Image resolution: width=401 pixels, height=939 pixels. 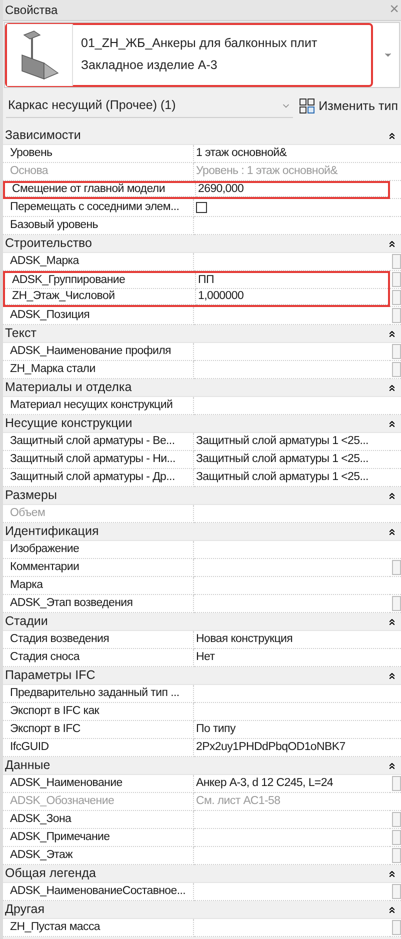 I want to click on property-label: ADSK_Зона, so click(x=41, y=820).